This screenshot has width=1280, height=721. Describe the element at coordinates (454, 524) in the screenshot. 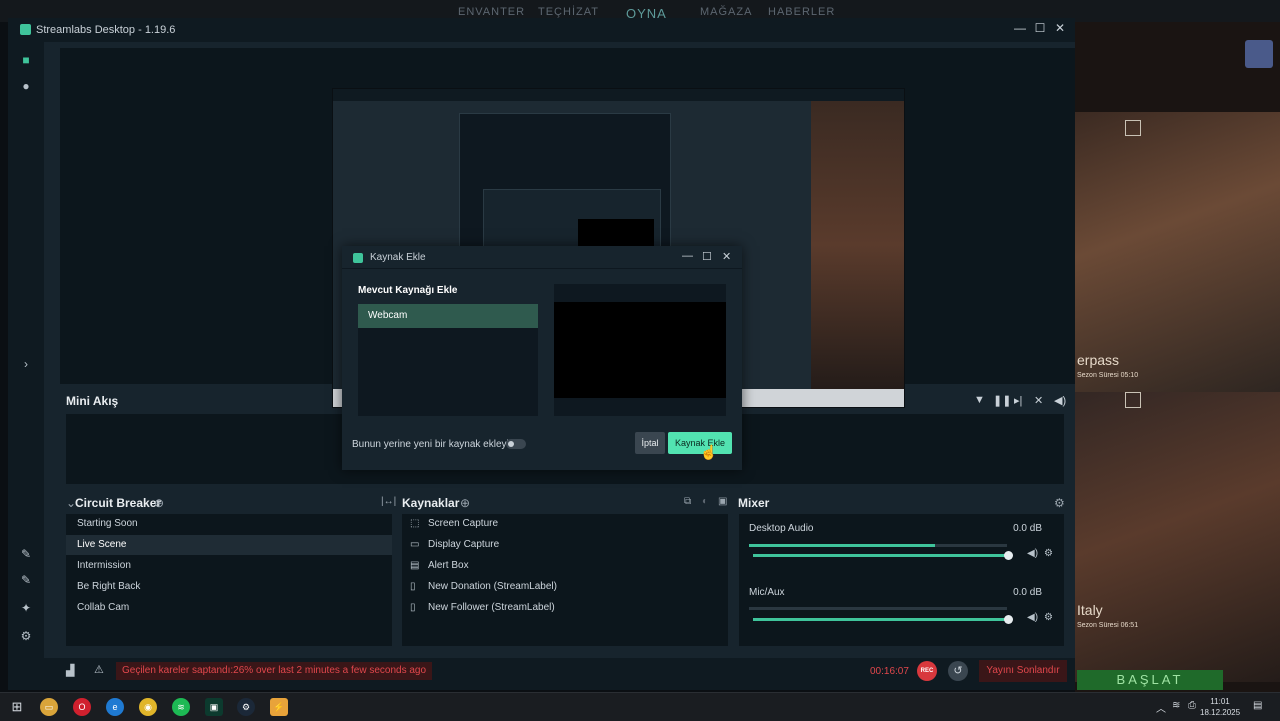

I see `source-item: ⬚ Screen Capture` at that location.